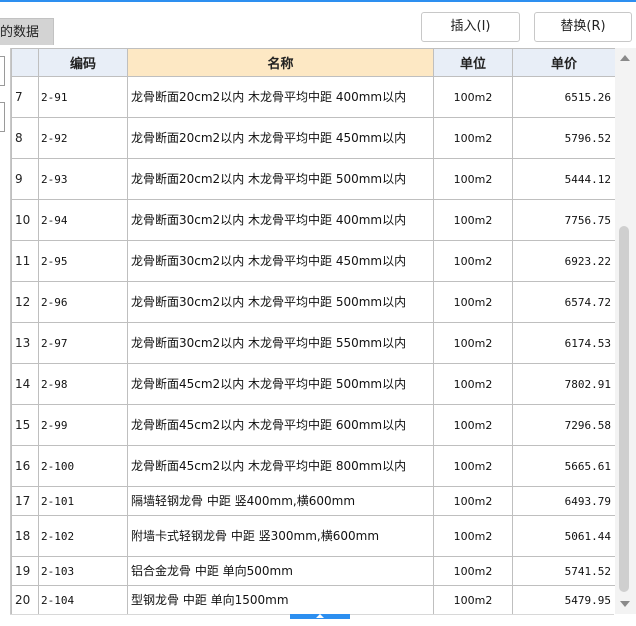 Image resolution: width=636 pixels, height=626 pixels. What do you see at coordinates (83, 97) in the screenshot?
I see `code-cell: 2-91` at bounding box center [83, 97].